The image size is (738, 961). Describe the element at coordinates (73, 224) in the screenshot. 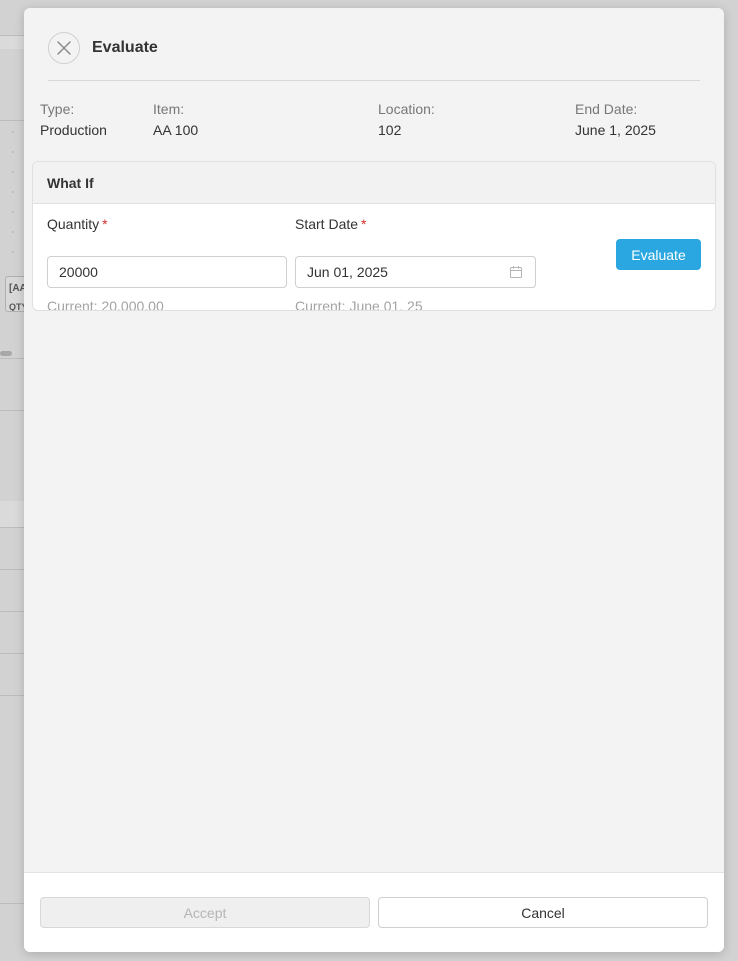

I see `quantity-label-text: Quantity` at that location.